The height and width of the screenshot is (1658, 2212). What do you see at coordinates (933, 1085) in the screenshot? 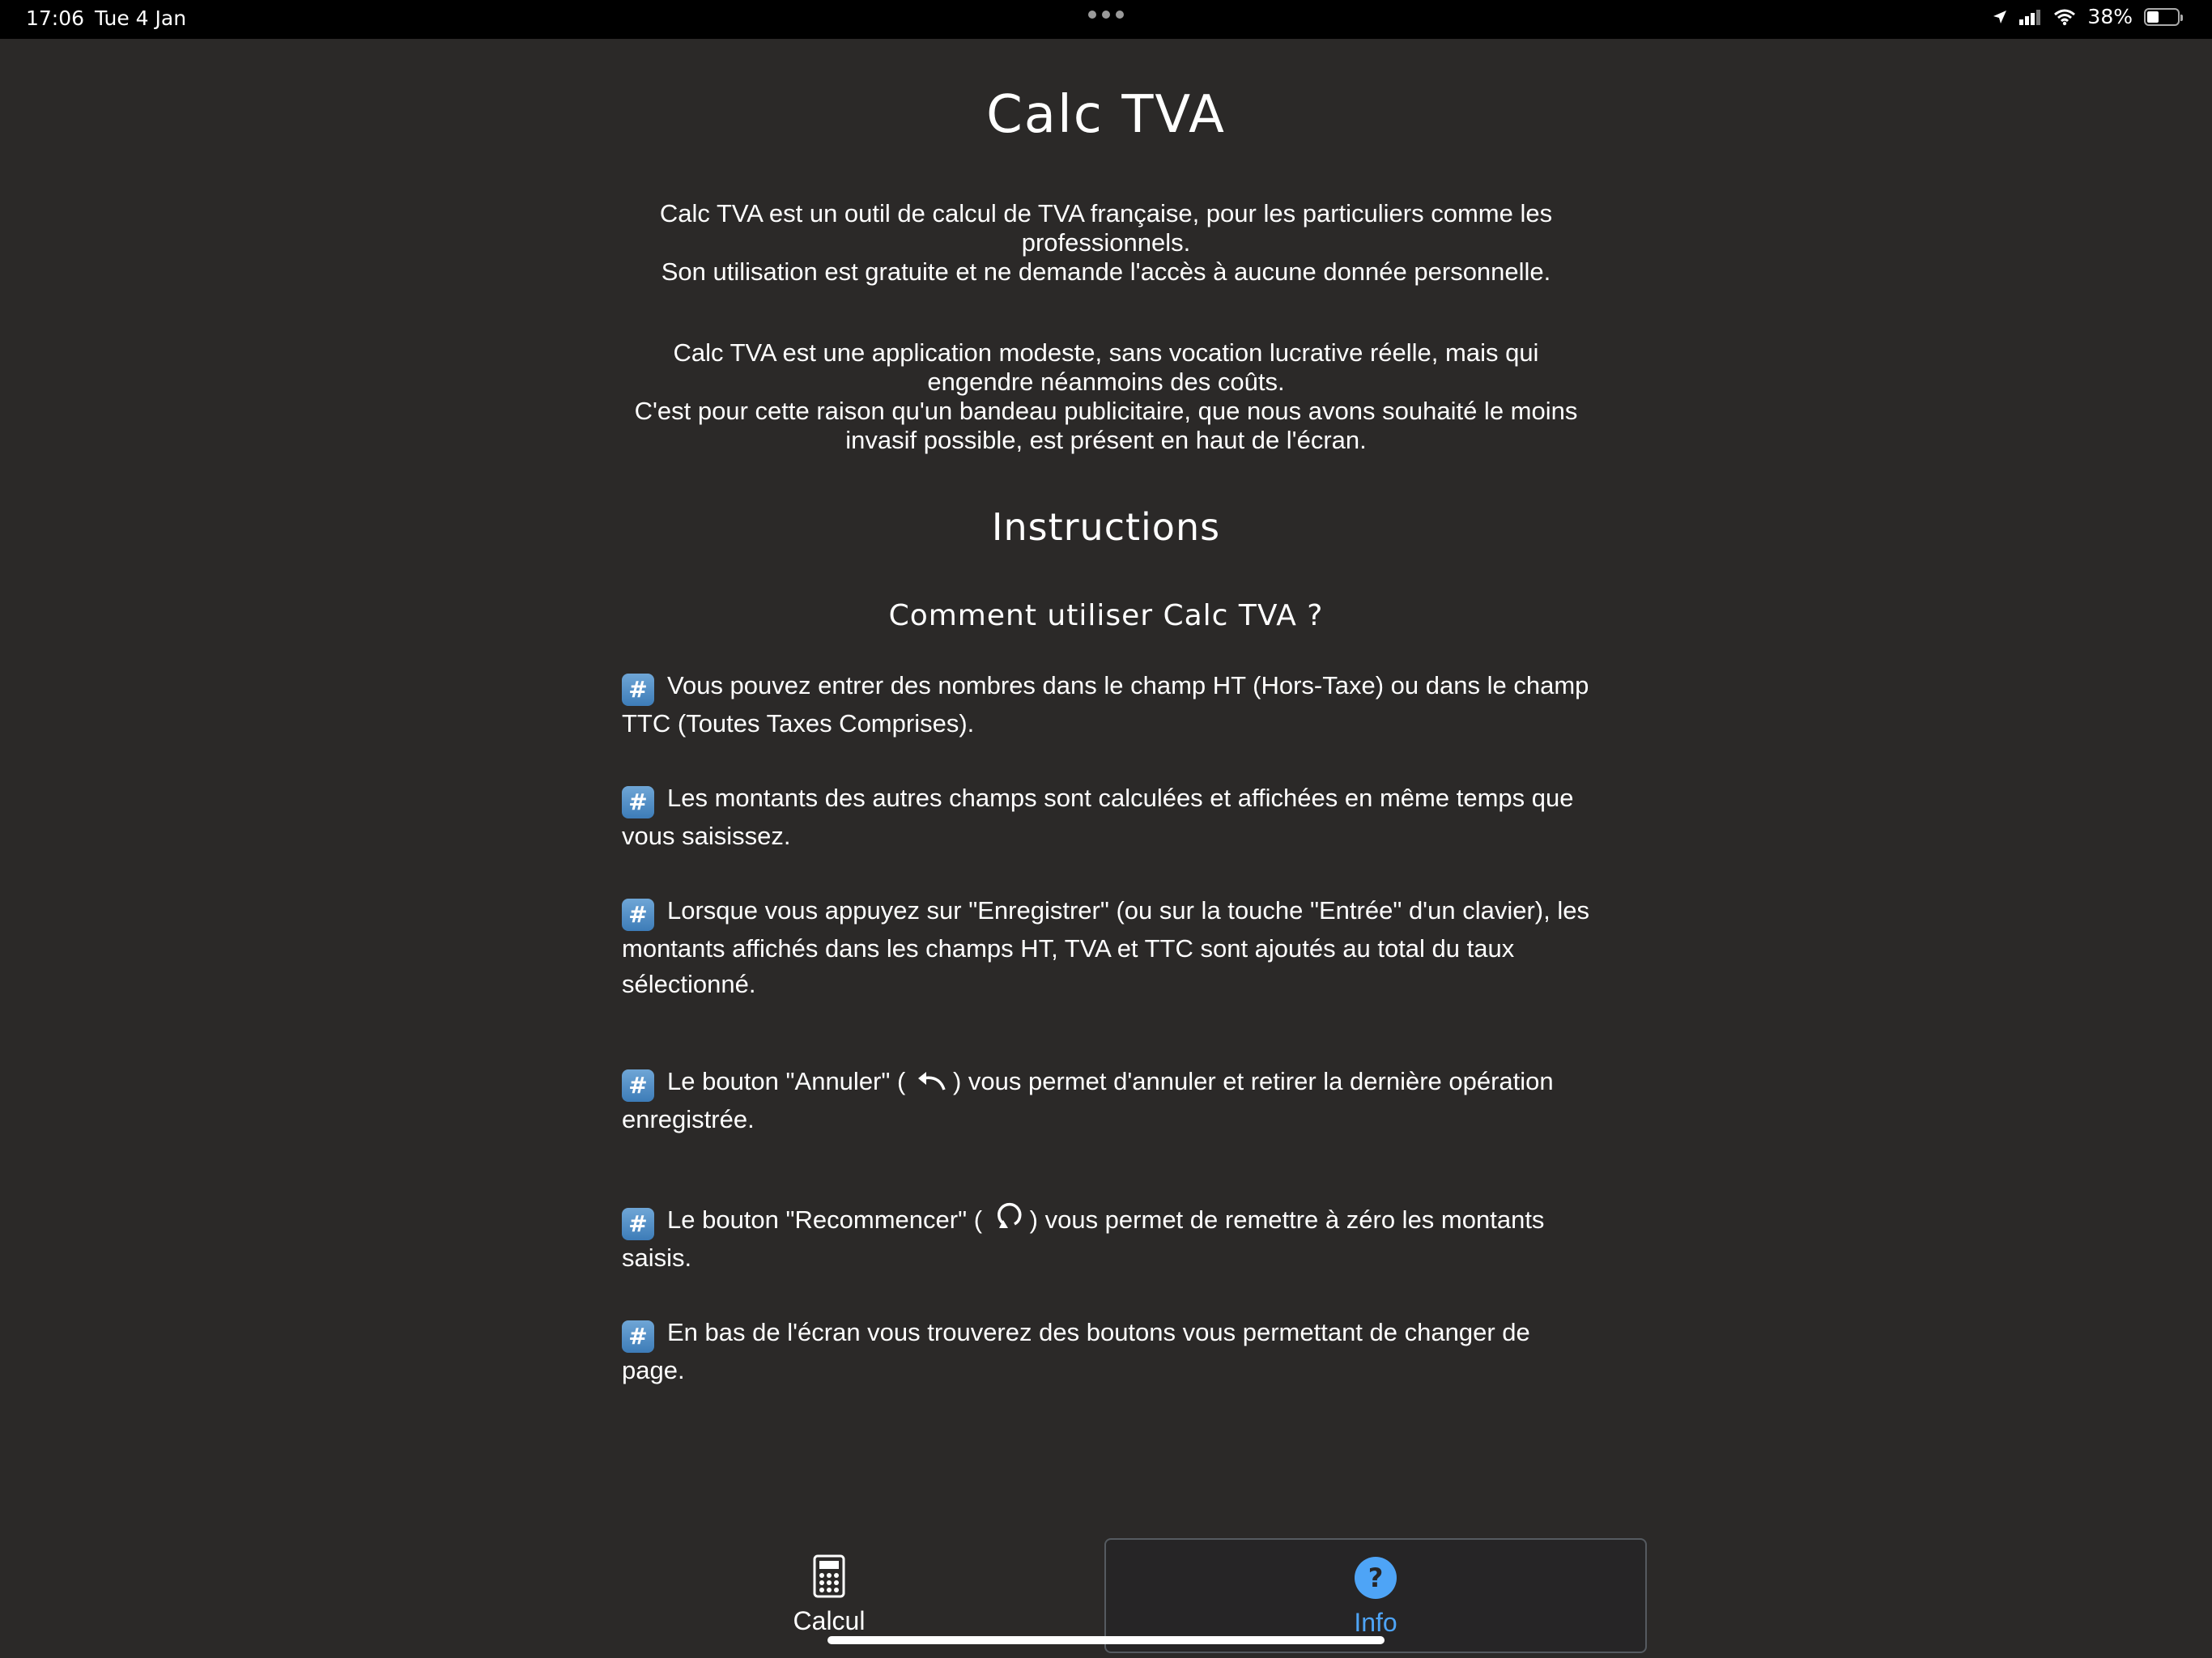
I see `undo-icon` at bounding box center [933, 1085].